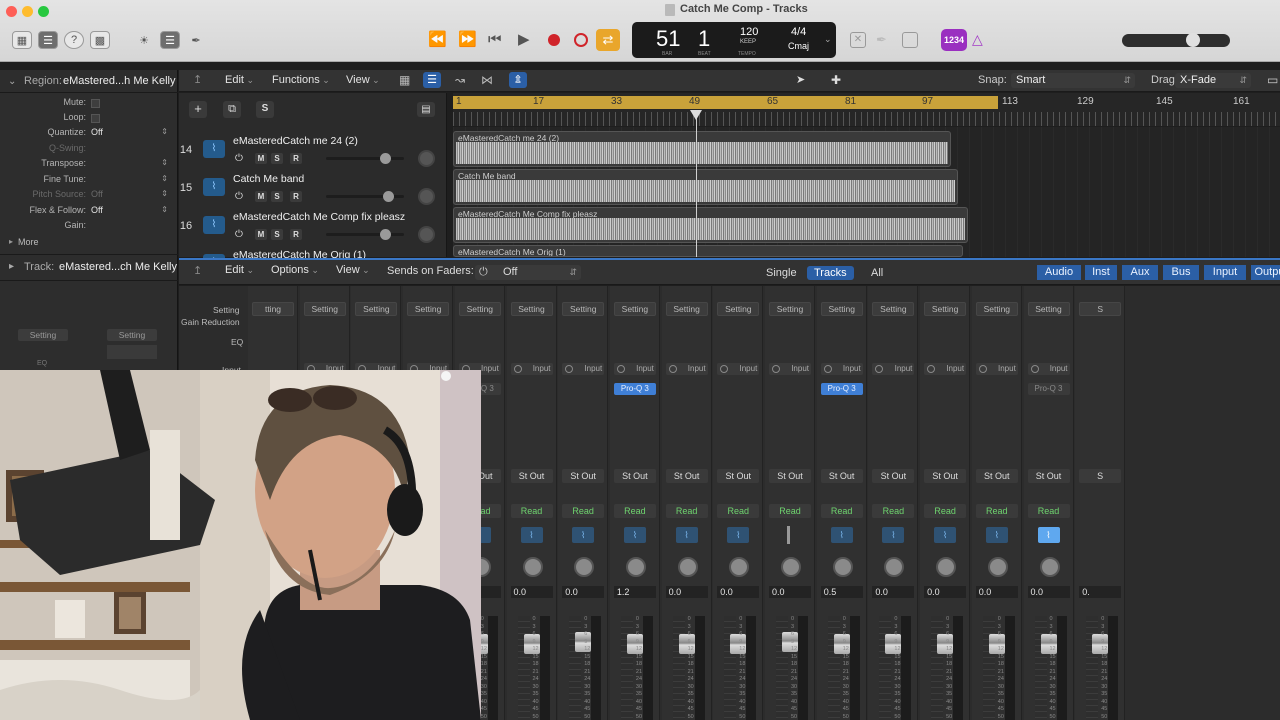 The height and width of the screenshot is (720, 1280). What do you see at coordinates (268, 179) in the screenshot?
I see `track-name: Catch Me band` at bounding box center [268, 179].